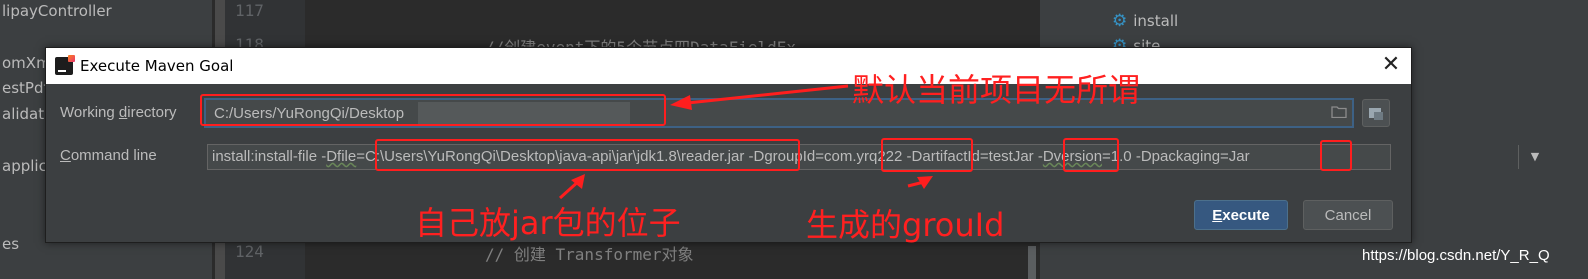 The height and width of the screenshot is (279, 1588). Describe the element at coordinates (996, 90) in the screenshot. I see `annotation-default-note: 默认当前项目无所谓` at that location.